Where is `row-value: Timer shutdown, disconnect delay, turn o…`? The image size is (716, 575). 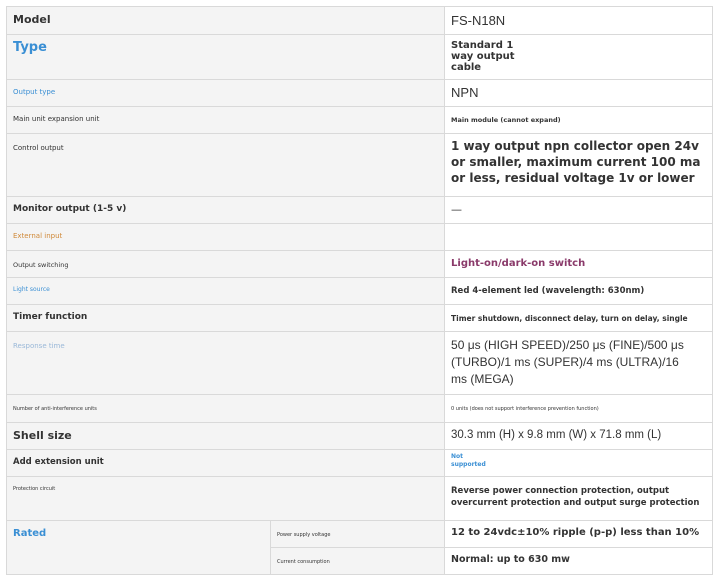 row-value: Timer shutdown, disconnect delay, turn o… is located at coordinates (579, 318).